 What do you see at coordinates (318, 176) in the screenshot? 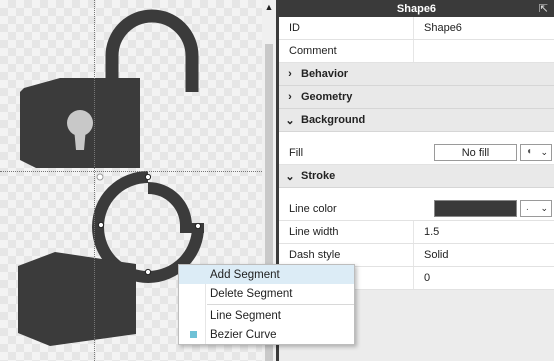
I see `section-label: Stroke` at bounding box center [318, 176].